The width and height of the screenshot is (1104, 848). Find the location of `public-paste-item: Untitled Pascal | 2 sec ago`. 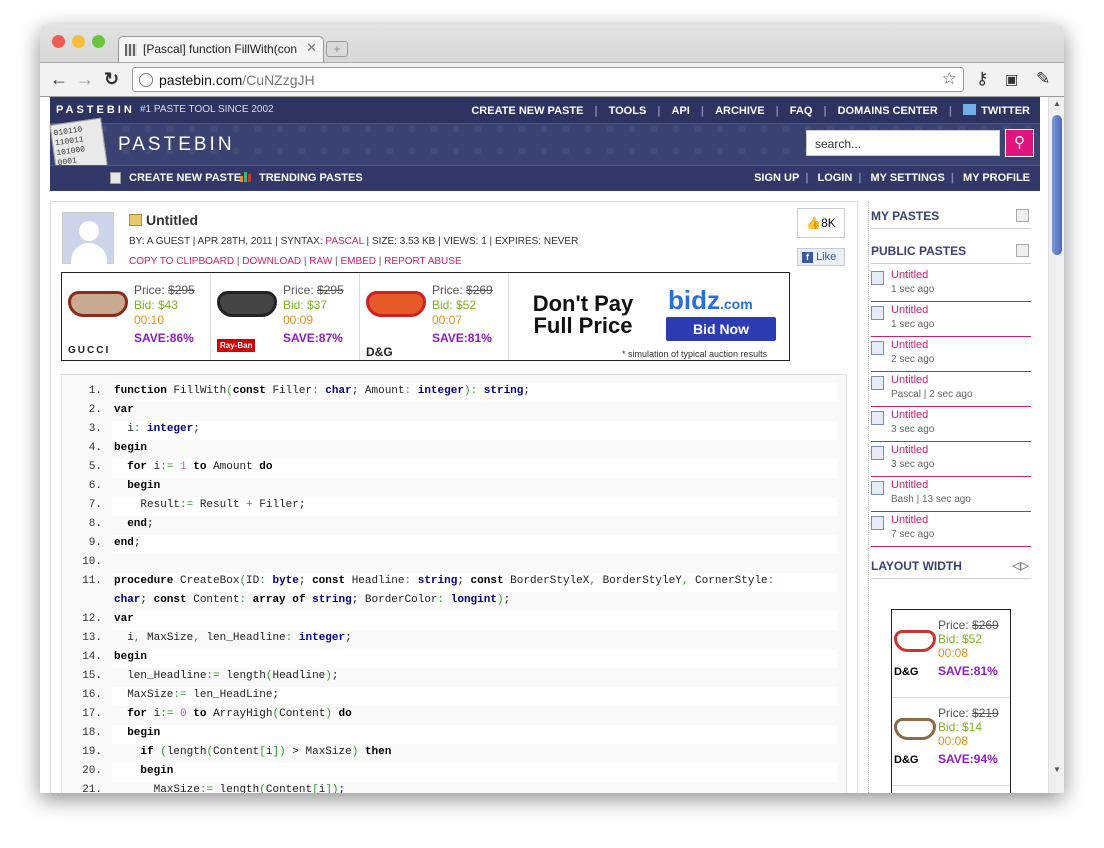

public-paste-item: Untitled Pascal | 2 sec ago is located at coordinates (951, 389).